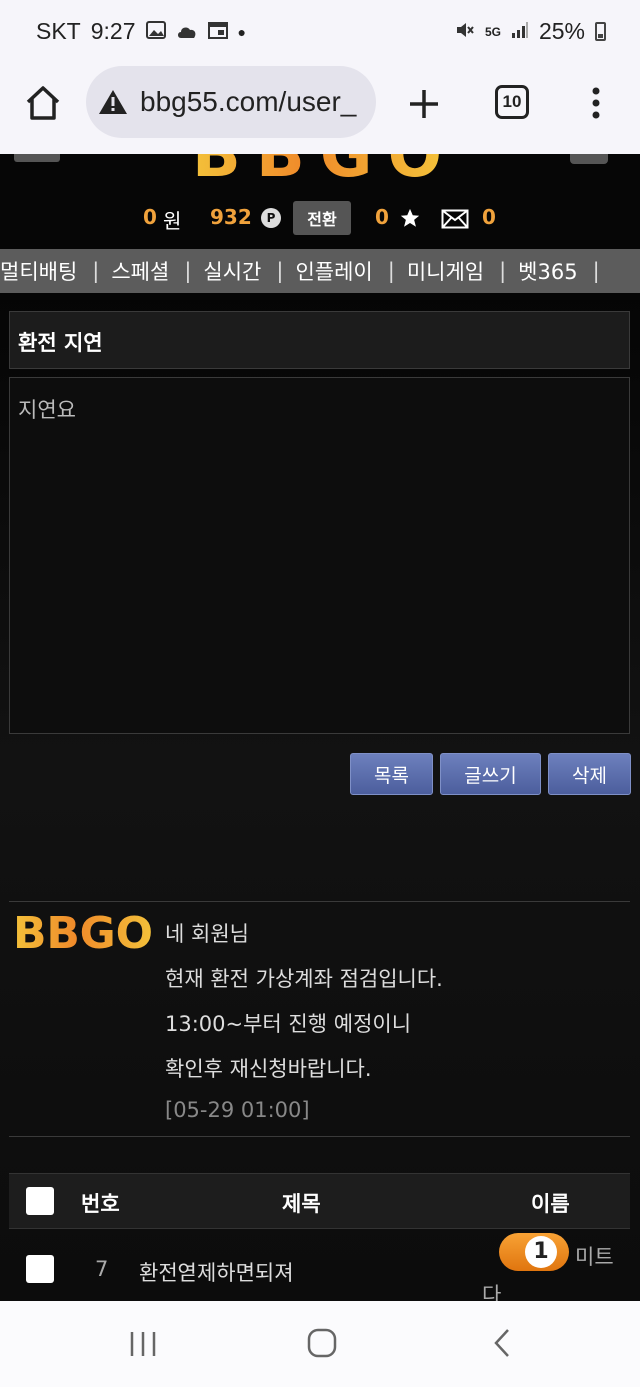 This screenshot has width=640, height=1387. What do you see at coordinates (60, 343) in the screenshot?
I see `post-title: 환전 지연` at bounding box center [60, 343].